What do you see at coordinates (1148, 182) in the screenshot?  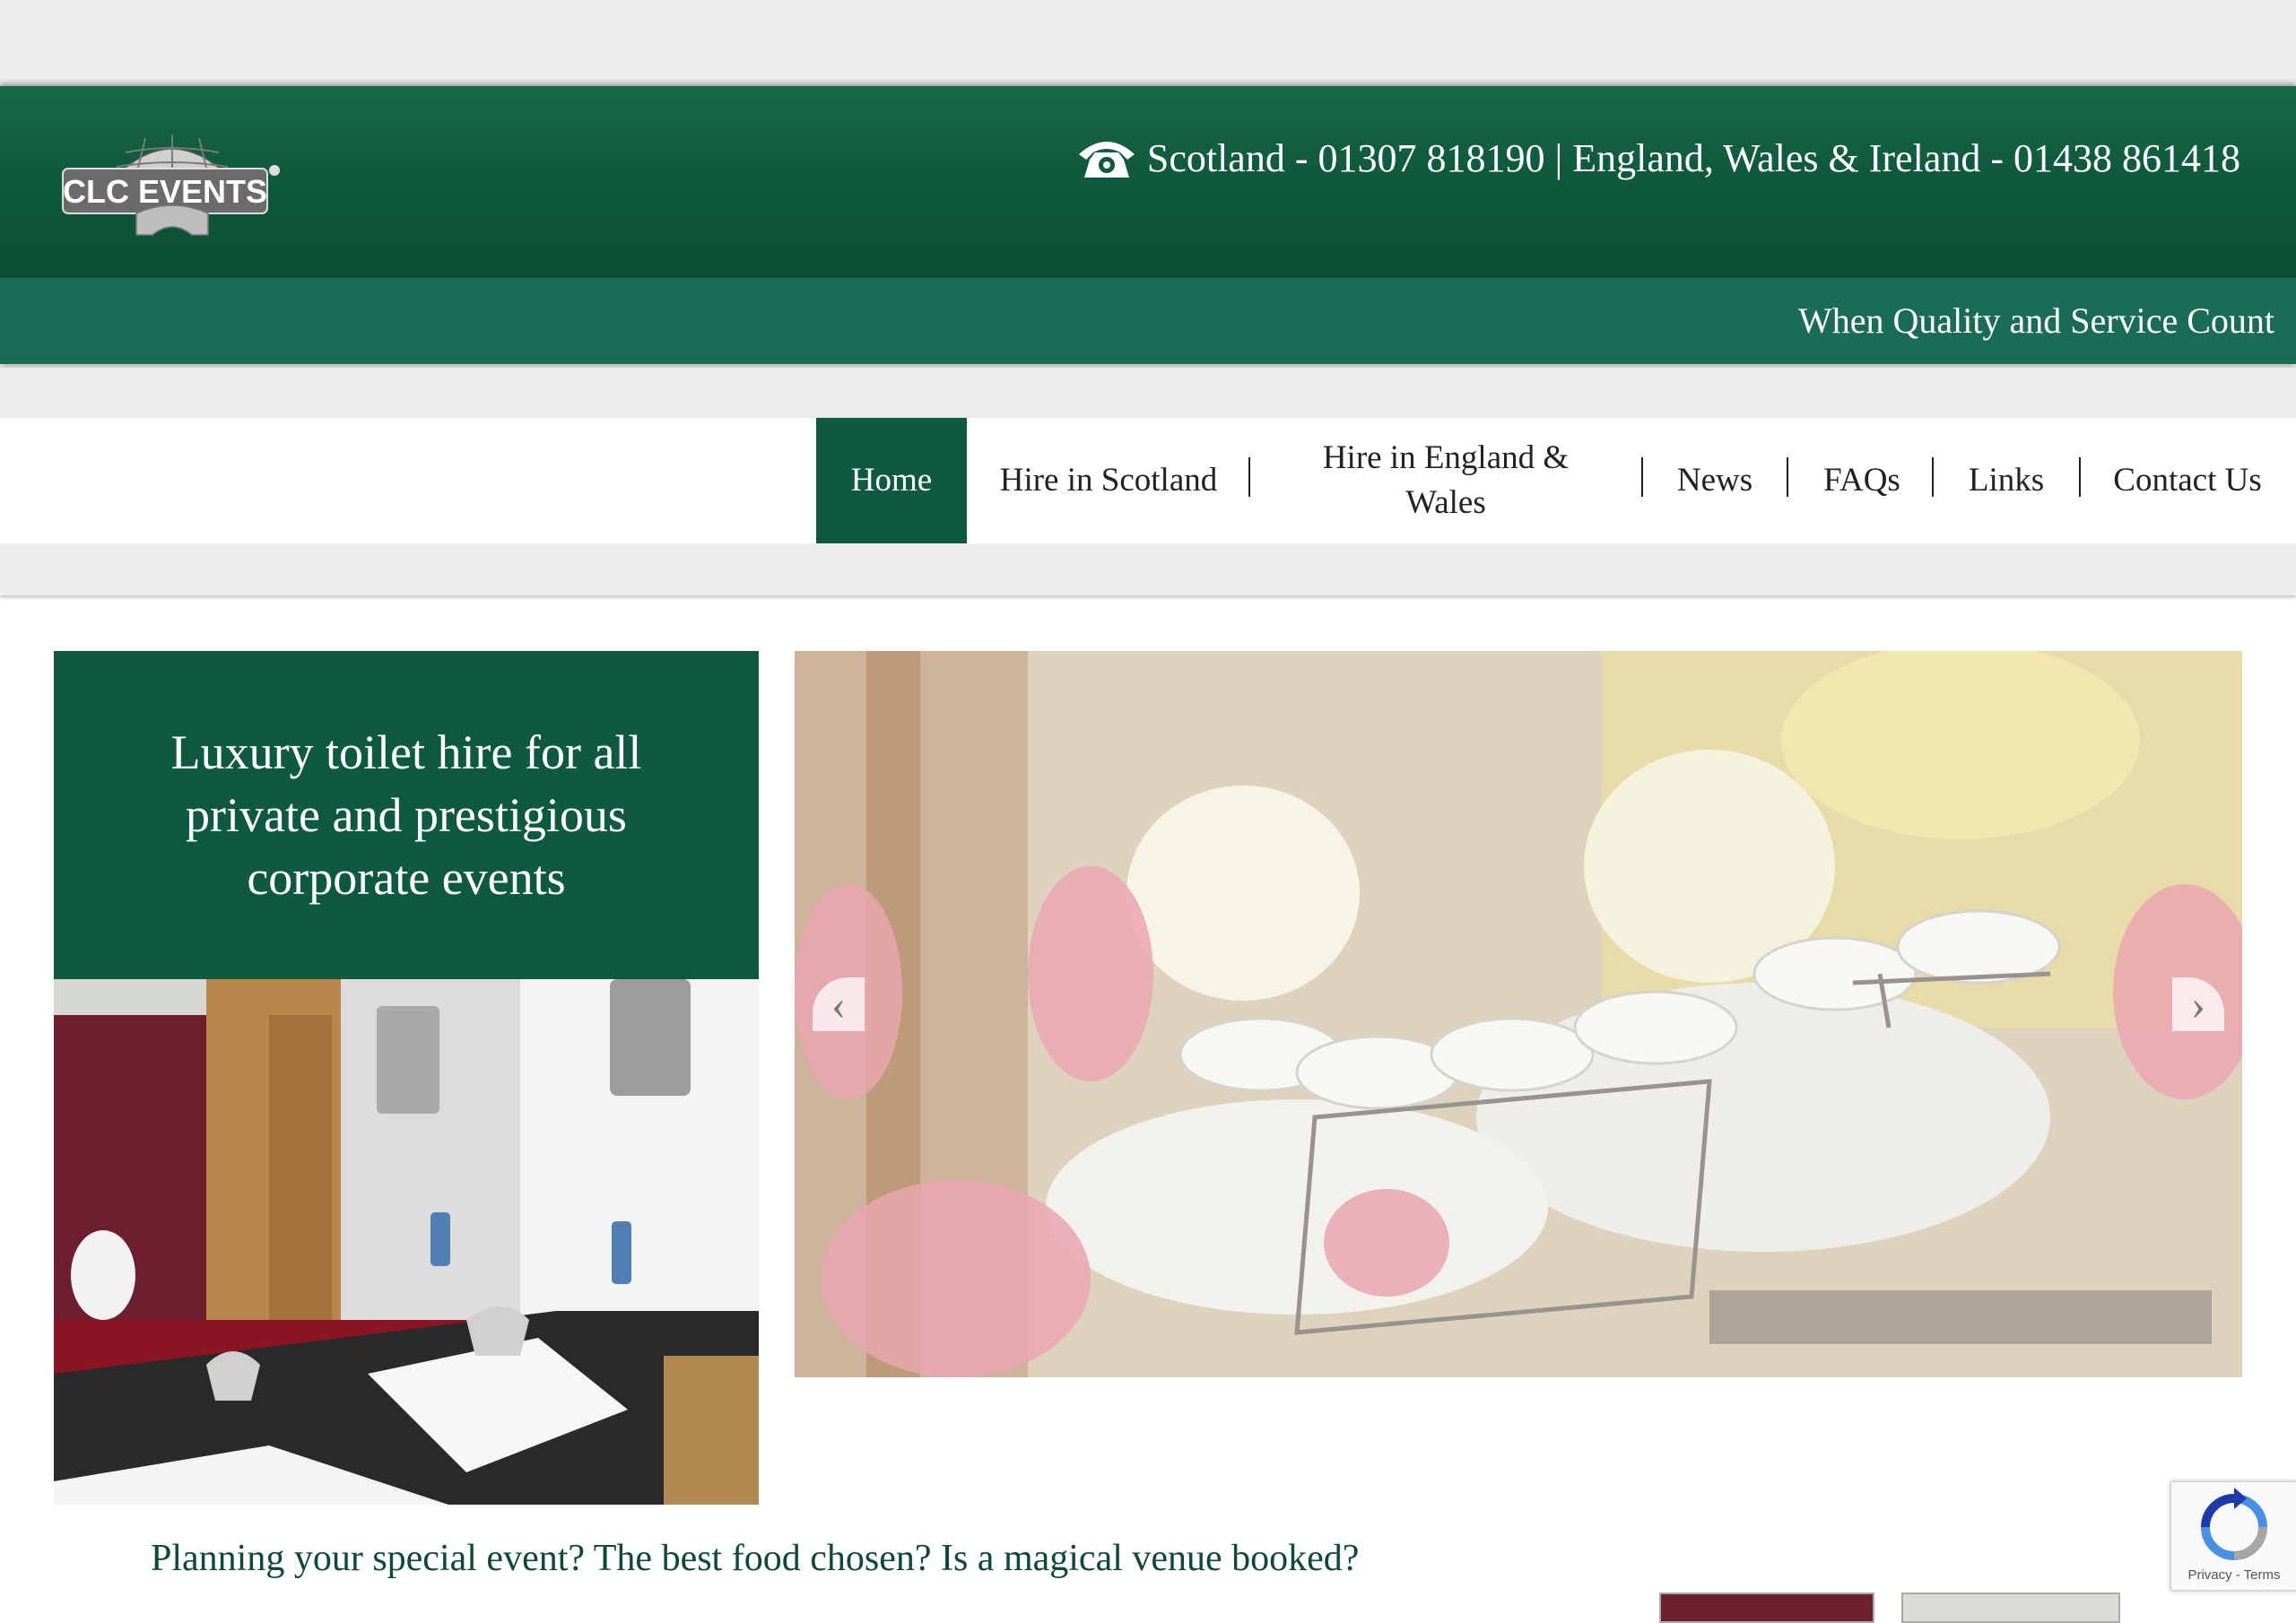 I see `site-header` at bounding box center [1148, 182].